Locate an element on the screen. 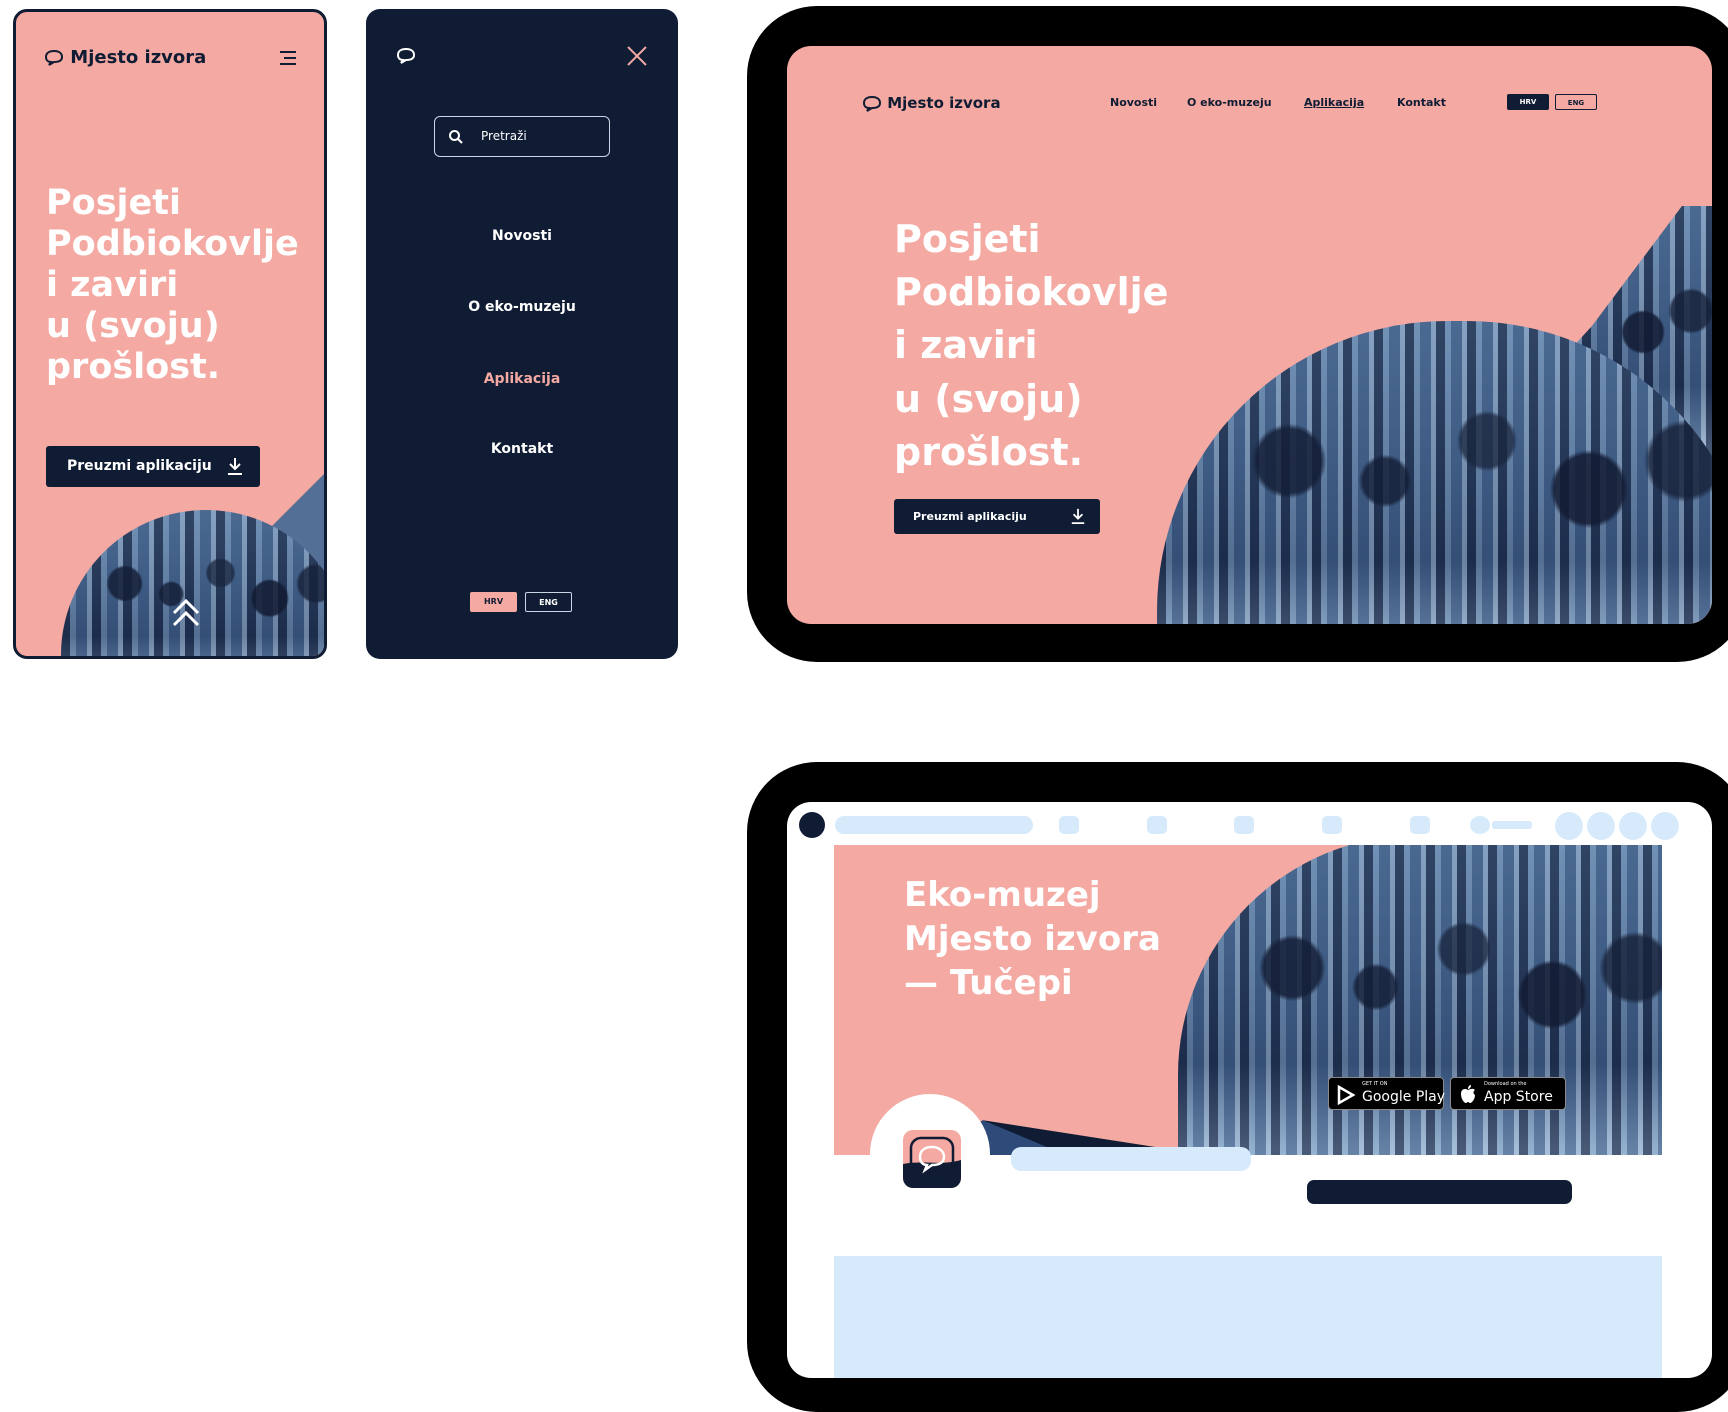 The width and height of the screenshot is (1728, 1412). install-button-placeholder is located at coordinates (1439, 1192).